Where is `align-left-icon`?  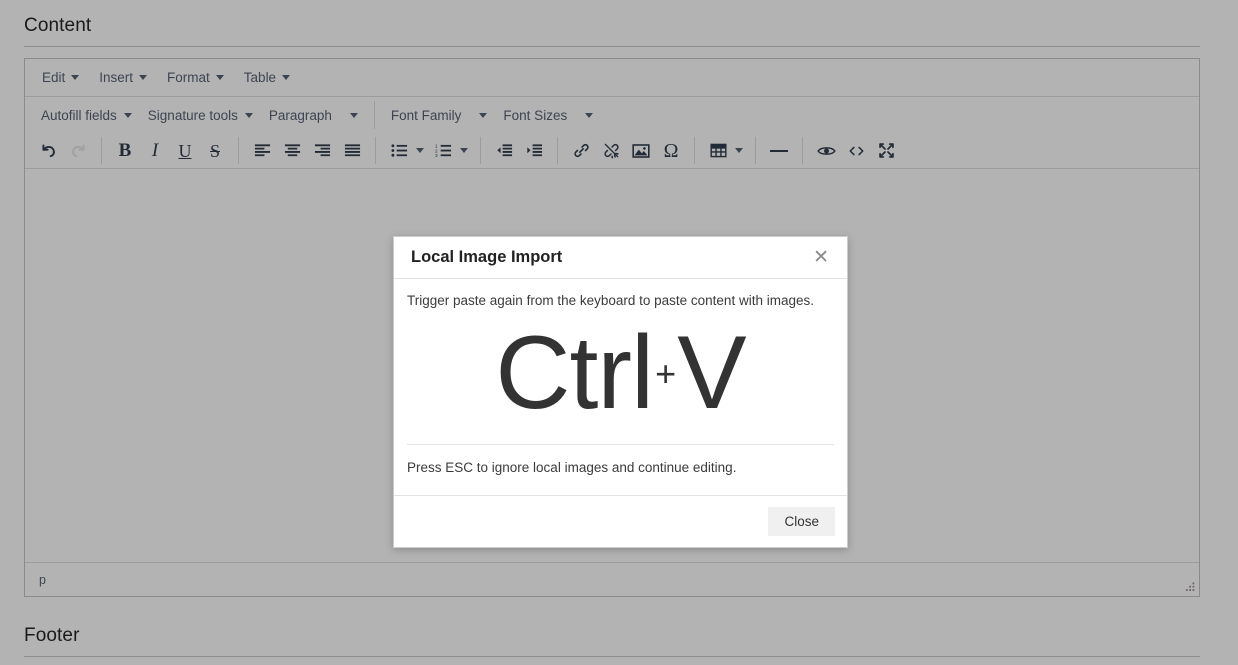
align-left-icon is located at coordinates (262, 151).